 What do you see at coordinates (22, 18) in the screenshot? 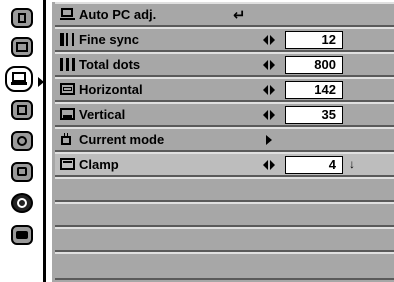
I see `input-icon` at bounding box center [22, 18].